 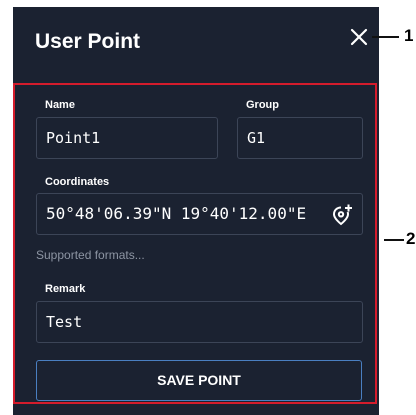 I want to click on close-button, so click(x=360, y=38).